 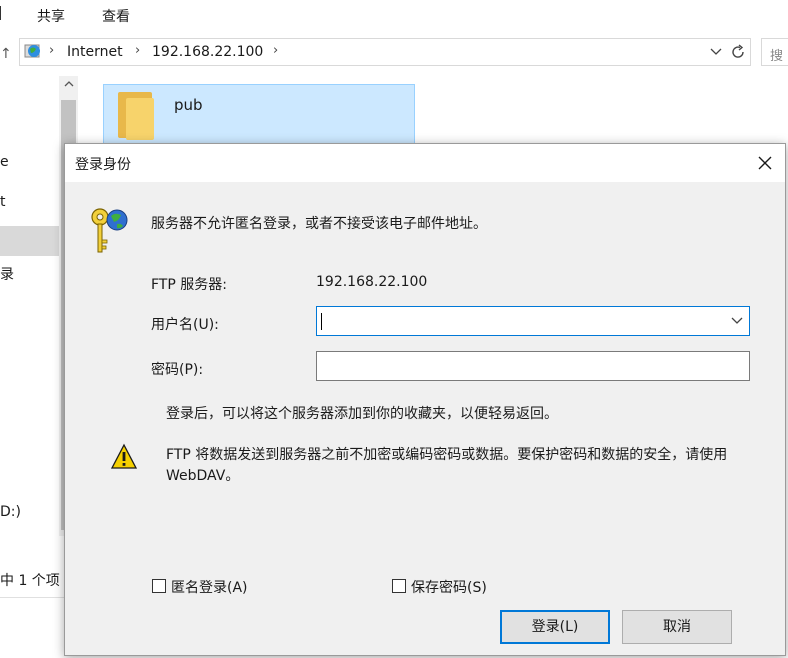 What do you see at coordinates (29, 241) in the screenshot?
I see `nav-item-selected` at bounding box center [29, 241].